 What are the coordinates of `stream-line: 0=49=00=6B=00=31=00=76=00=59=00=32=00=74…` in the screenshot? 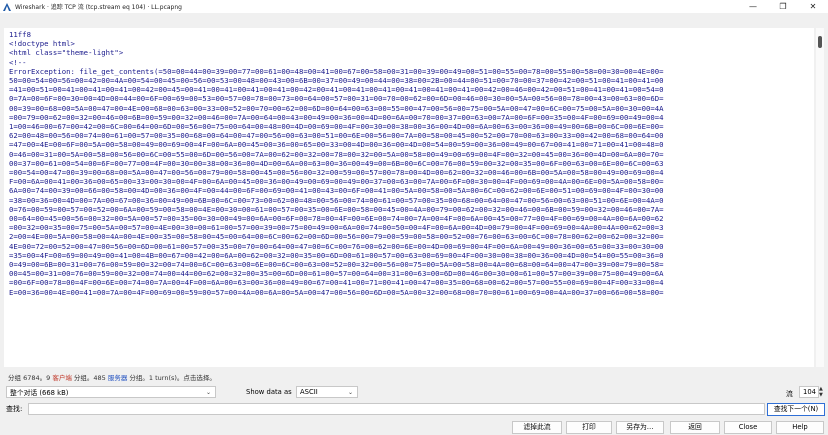 It's located at (336, 265).